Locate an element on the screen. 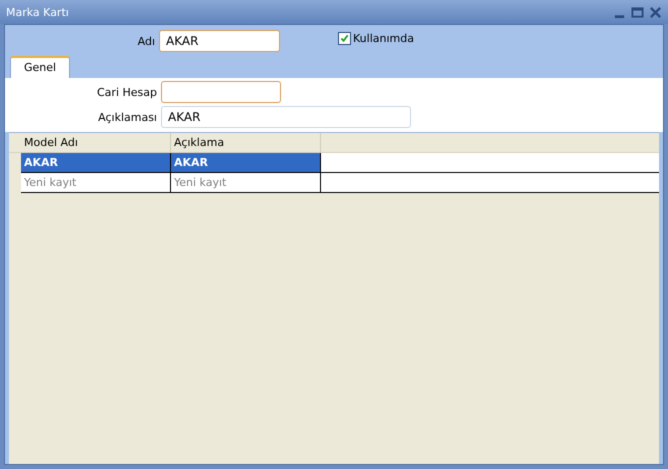  column-header: Açıklama is located at coordinates (246, 142).